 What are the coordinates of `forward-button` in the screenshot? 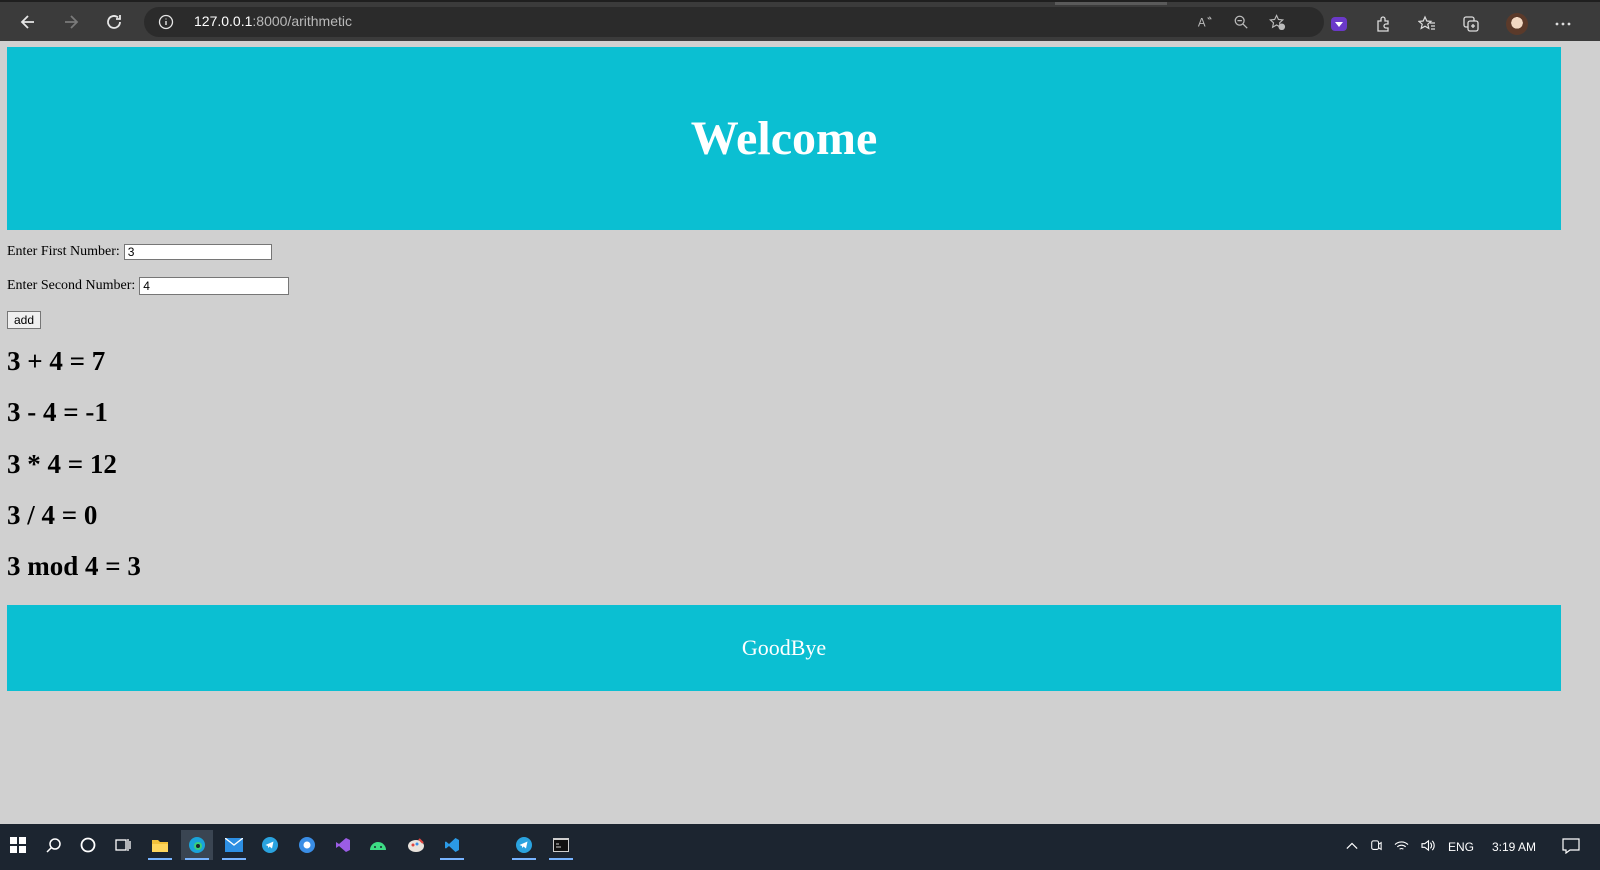 It's located at (71, 22).